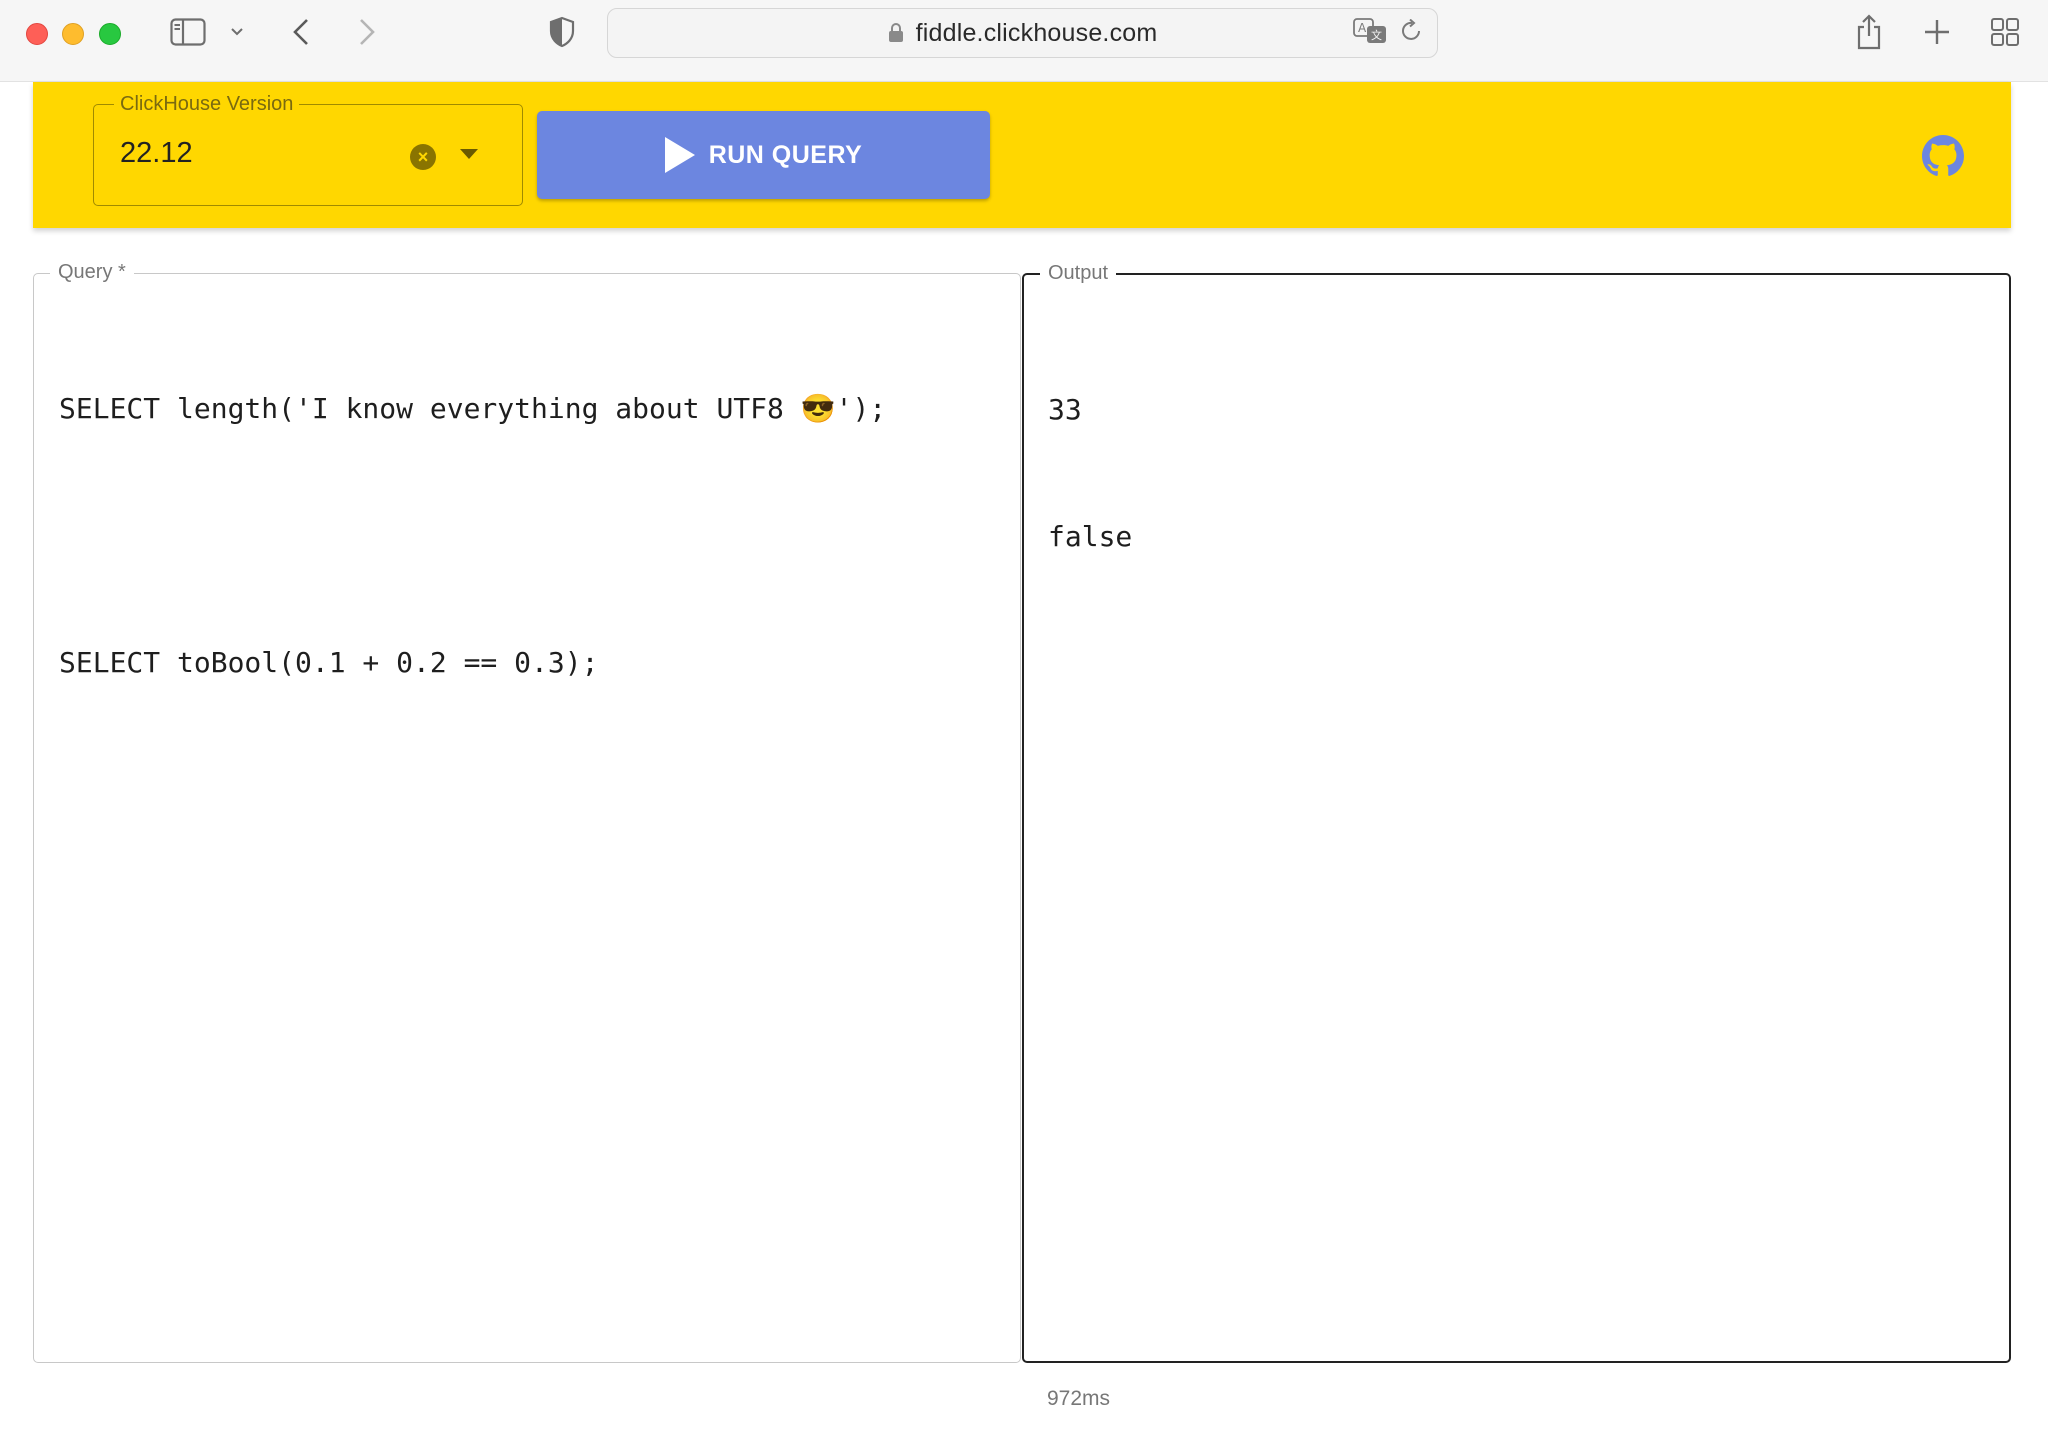 This screenshot has width=2048, height=1455. What do you see at coordinates (308, 148) in the screenshot?
I see `version-select: ClickHouse Version 22.12 ×` at bounding box center [308, 148].